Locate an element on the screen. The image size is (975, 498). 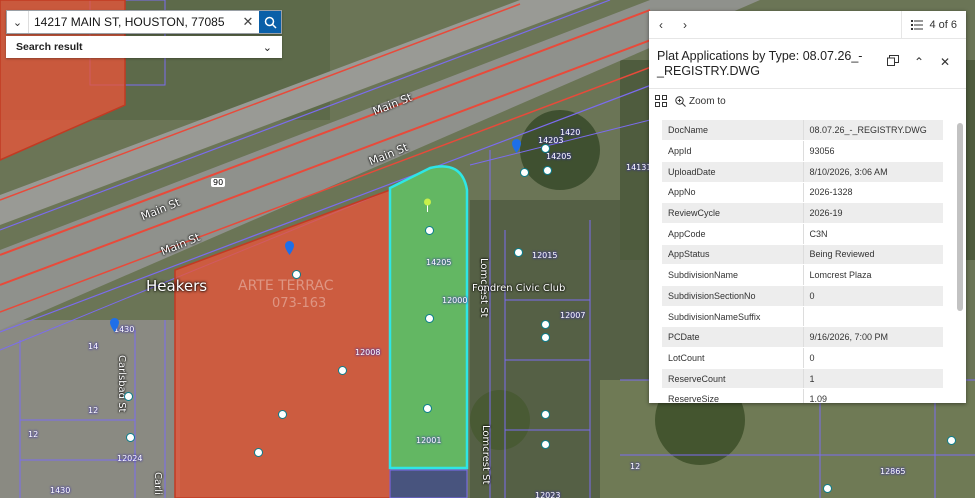
parcel-number: 1430 is located at coordinates (60, 490).